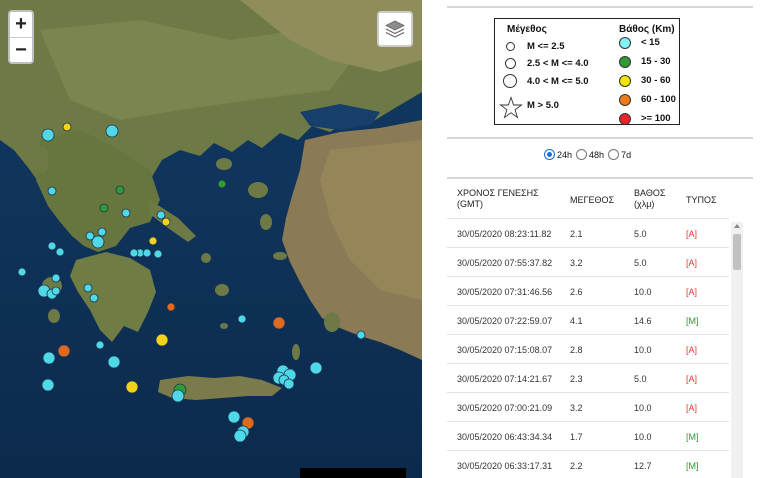 The height and width of the screenshot is (478, 768). What do you see at coordinates (656, 118) in the screenshot?
I see `depth-class-label: >= 100` at bounding box center [656, 118].